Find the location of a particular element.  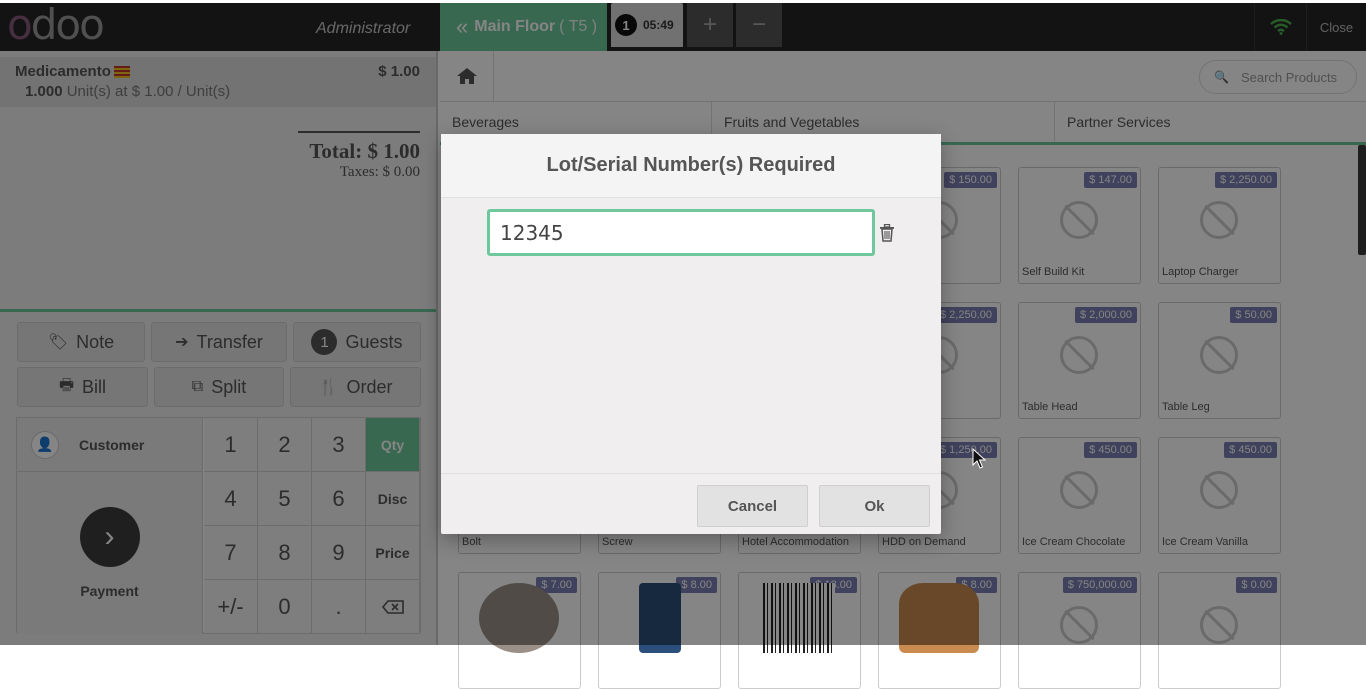

ok-button: Ok is located at coordinates (874, 506).